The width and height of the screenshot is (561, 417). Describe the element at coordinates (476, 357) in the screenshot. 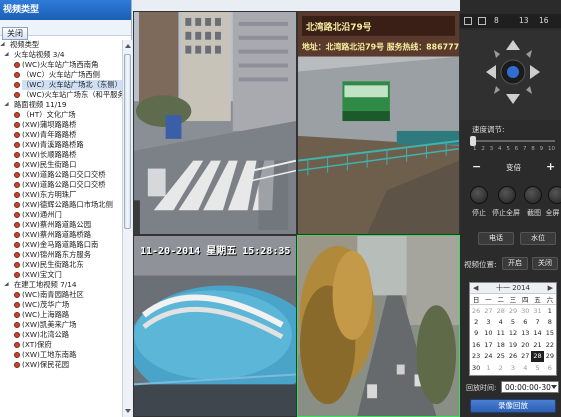

I see `calendar-day: 23` at that location.